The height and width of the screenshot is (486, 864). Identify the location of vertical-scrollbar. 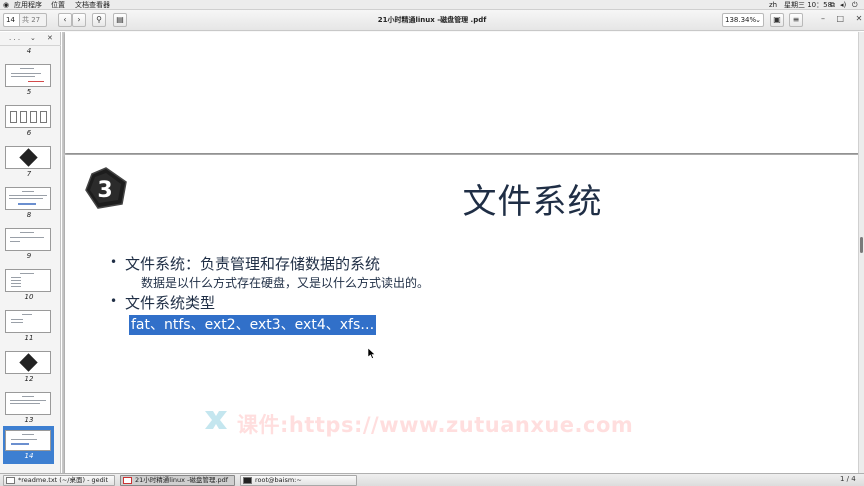
(861, 252).